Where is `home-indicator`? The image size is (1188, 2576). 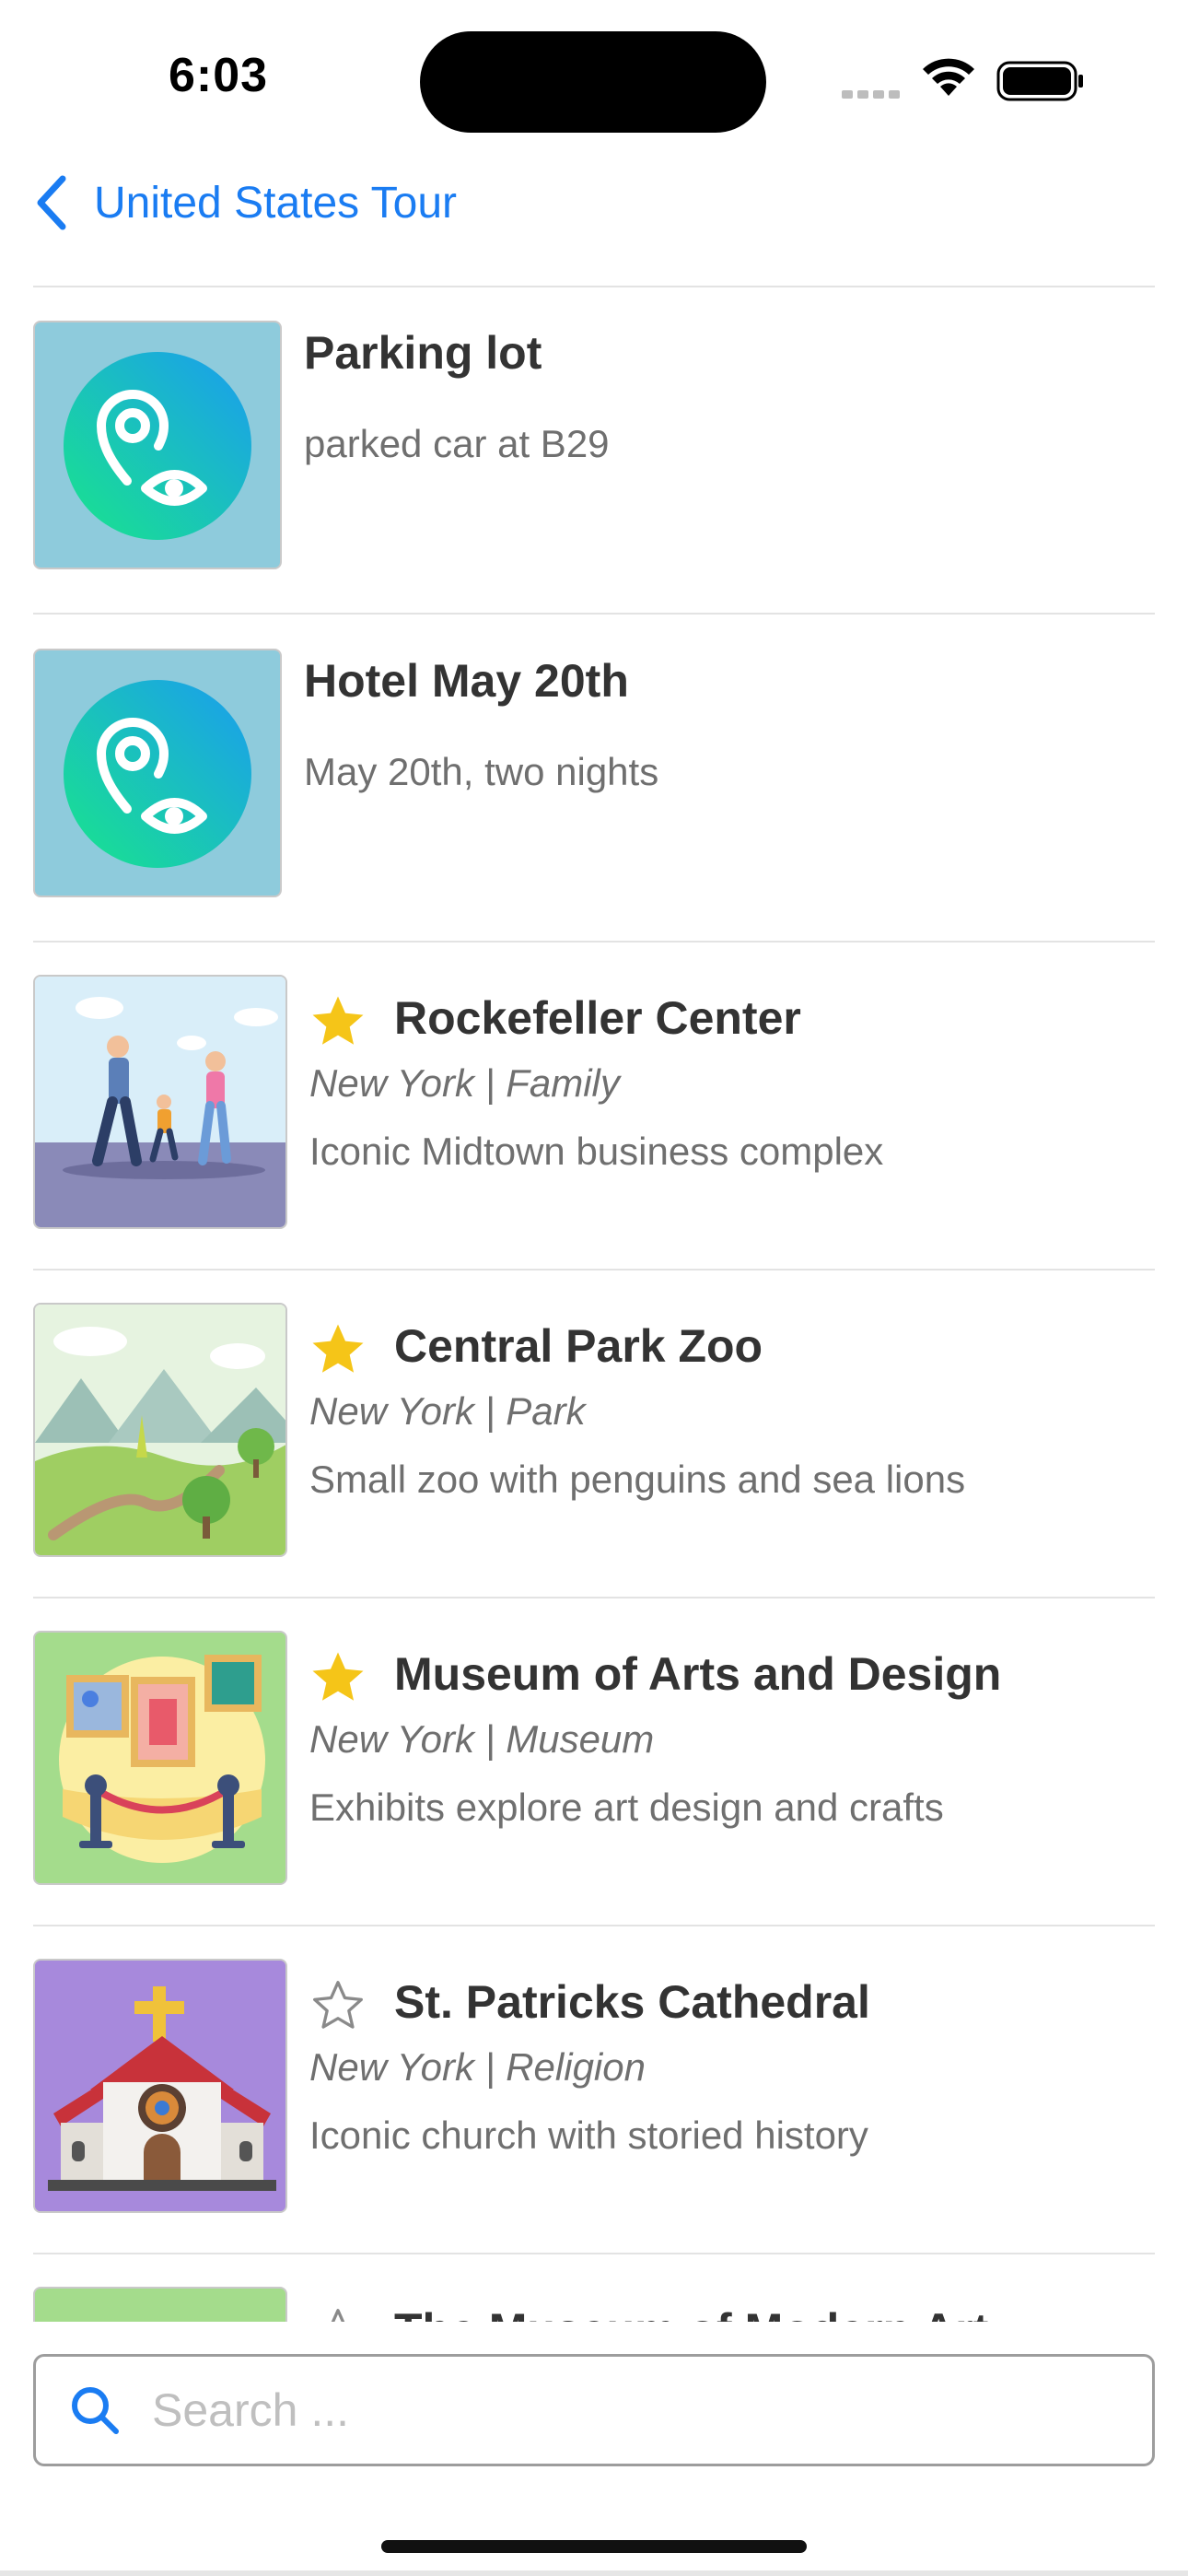 home-indicator is located at coordinates (594, 2546).